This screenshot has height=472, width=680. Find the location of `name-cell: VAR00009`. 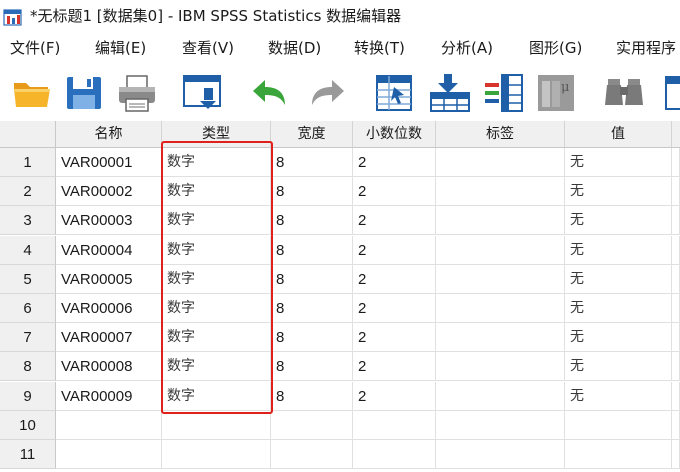

name-cell: VAR00009 is located at coordinates (109, 396).